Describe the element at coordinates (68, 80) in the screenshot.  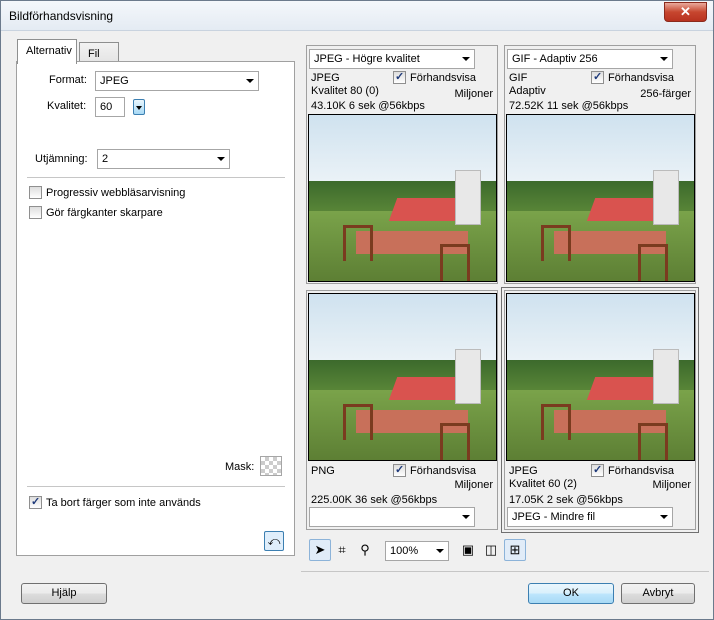
I see `format-label: Format:` at that location.